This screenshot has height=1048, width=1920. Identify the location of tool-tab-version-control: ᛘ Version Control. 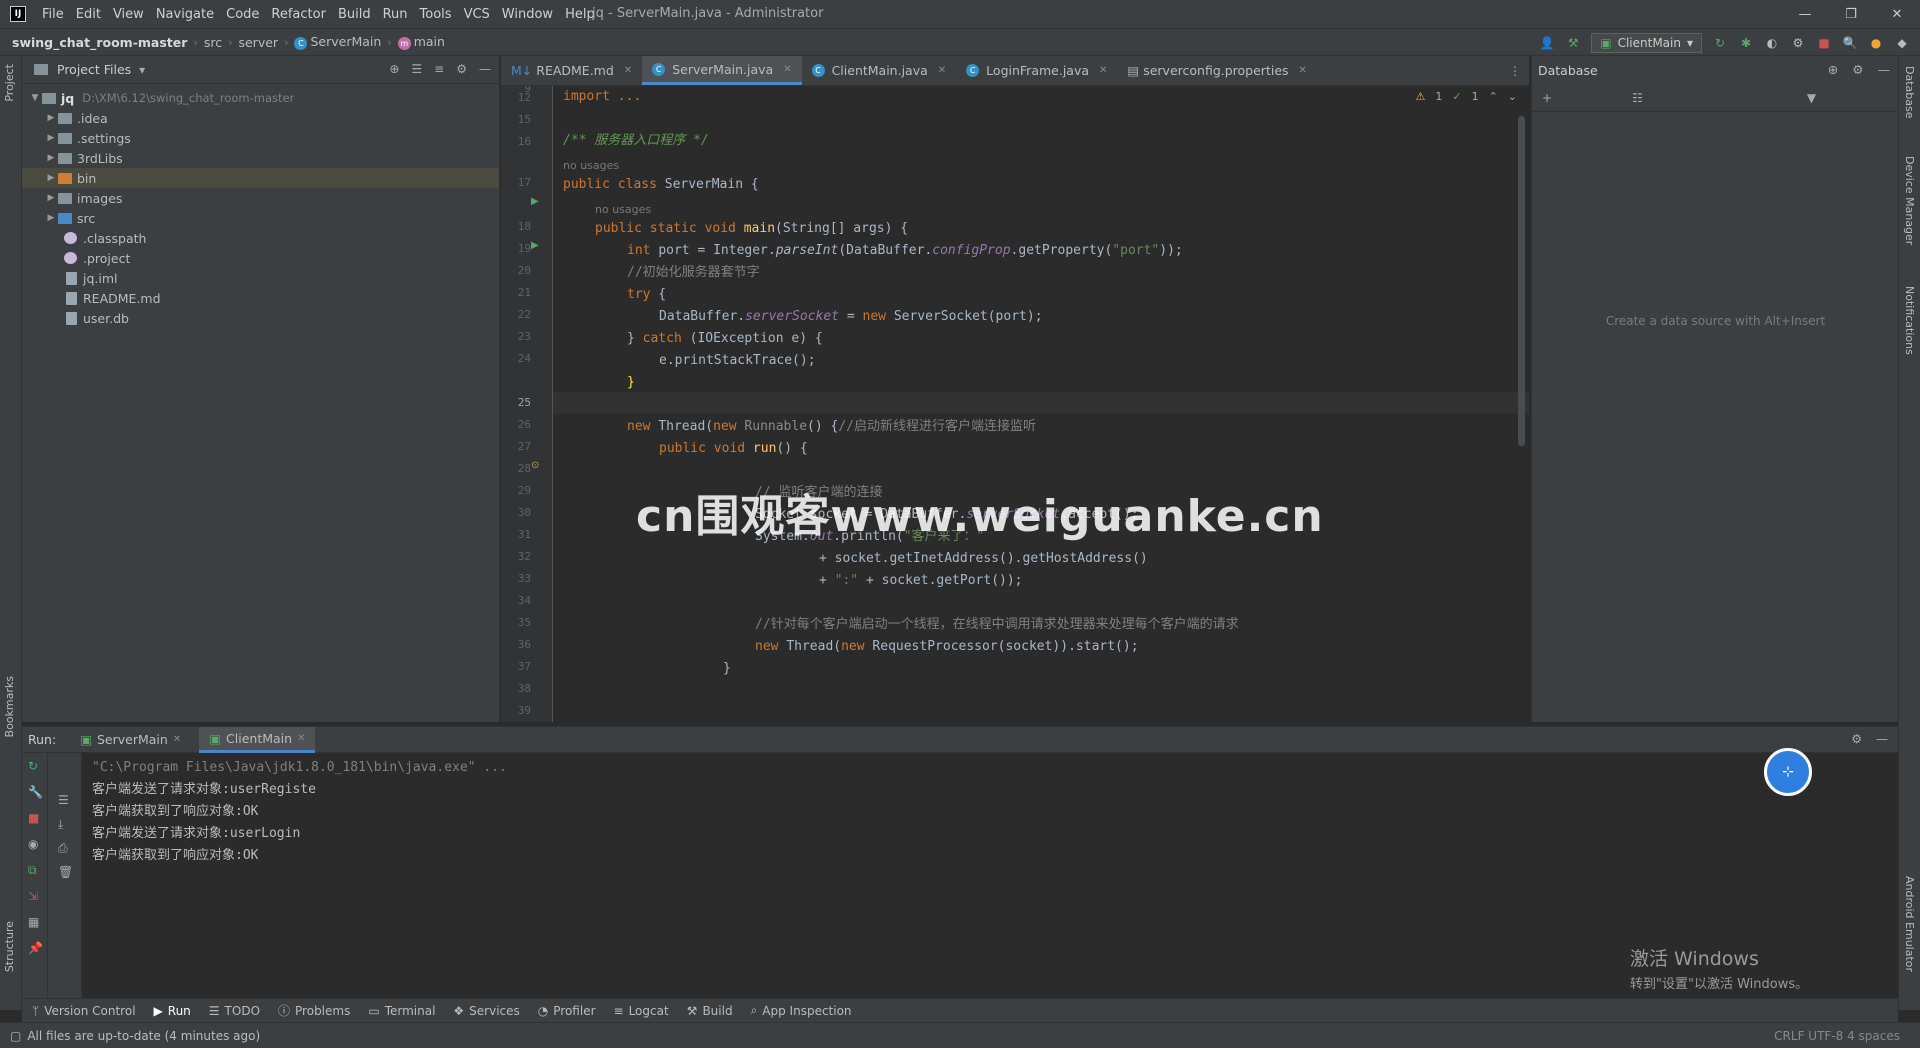
(84, 1011).